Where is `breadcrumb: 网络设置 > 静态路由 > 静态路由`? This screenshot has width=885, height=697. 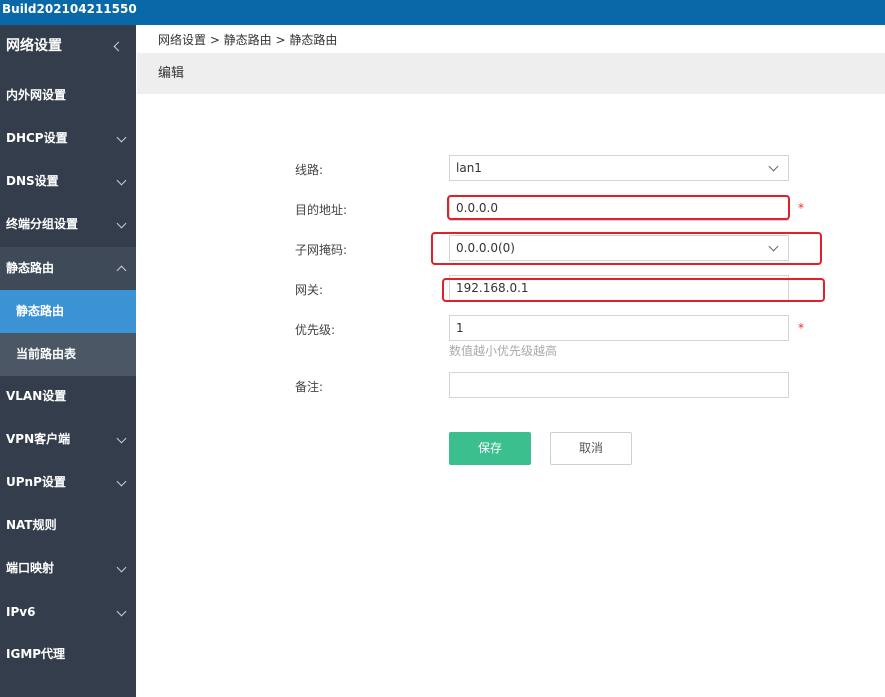 breadcrumb: 网络设置 > 静态路由 > 静态路由 is located at coordinates (248, 40).